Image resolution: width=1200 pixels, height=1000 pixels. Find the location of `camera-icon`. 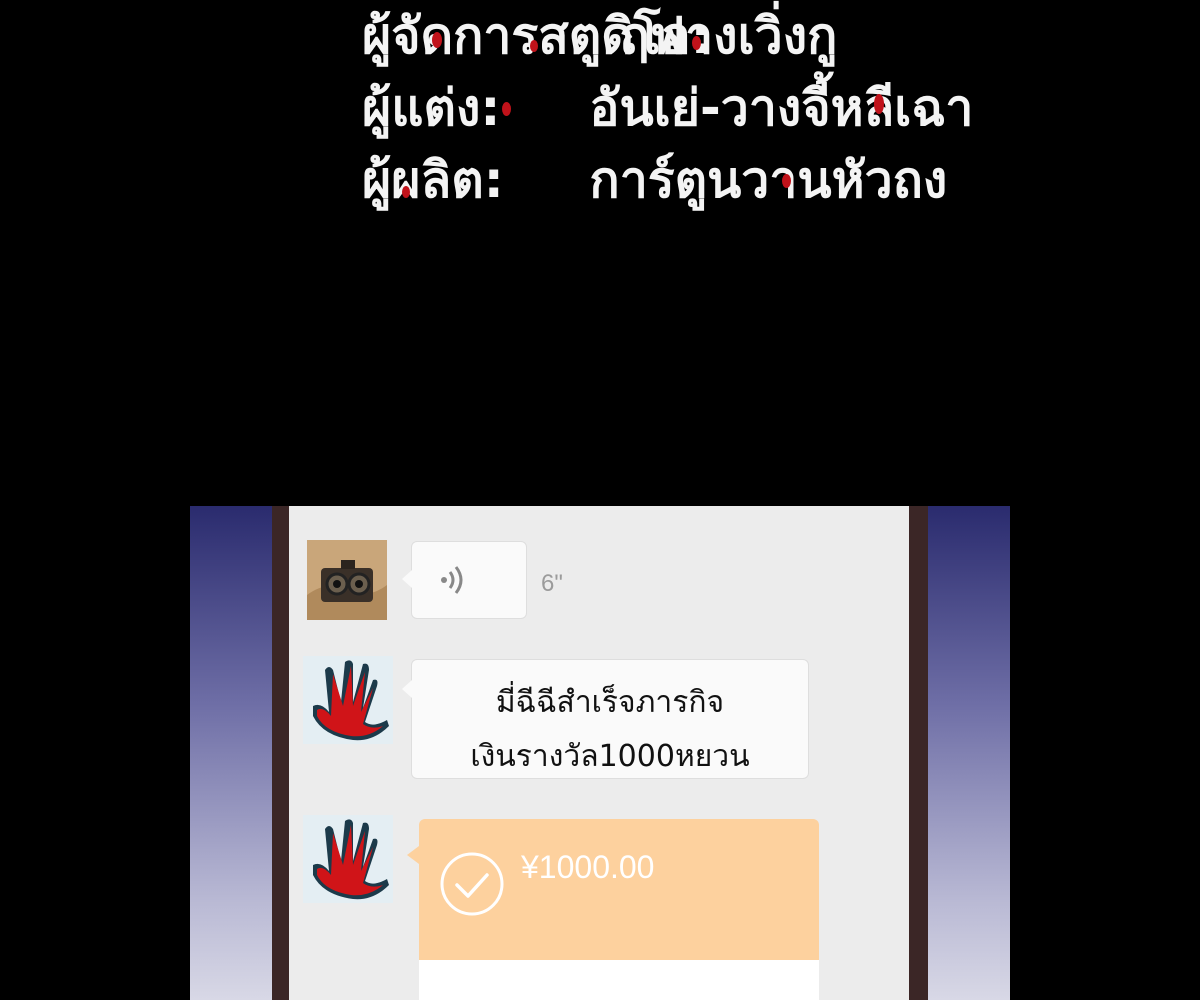

camera-icon is located at coordinates (347, 580).